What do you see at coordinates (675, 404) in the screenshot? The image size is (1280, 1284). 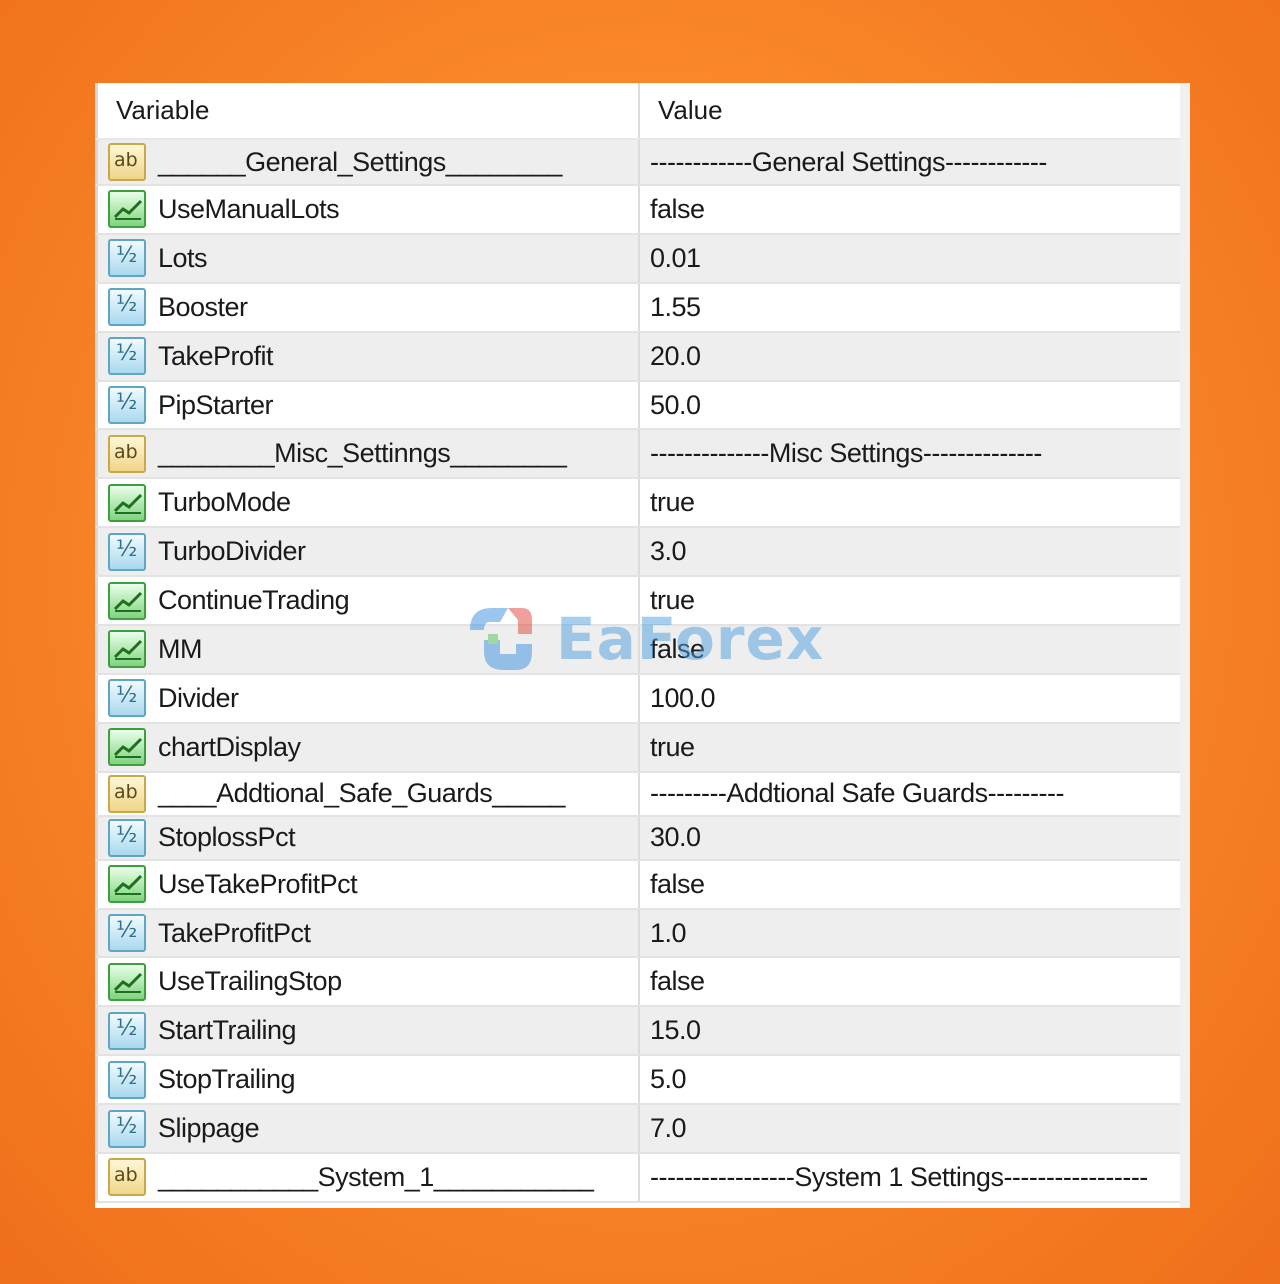 I see `variable-value: 50.0` at bounding box center [675, 404].